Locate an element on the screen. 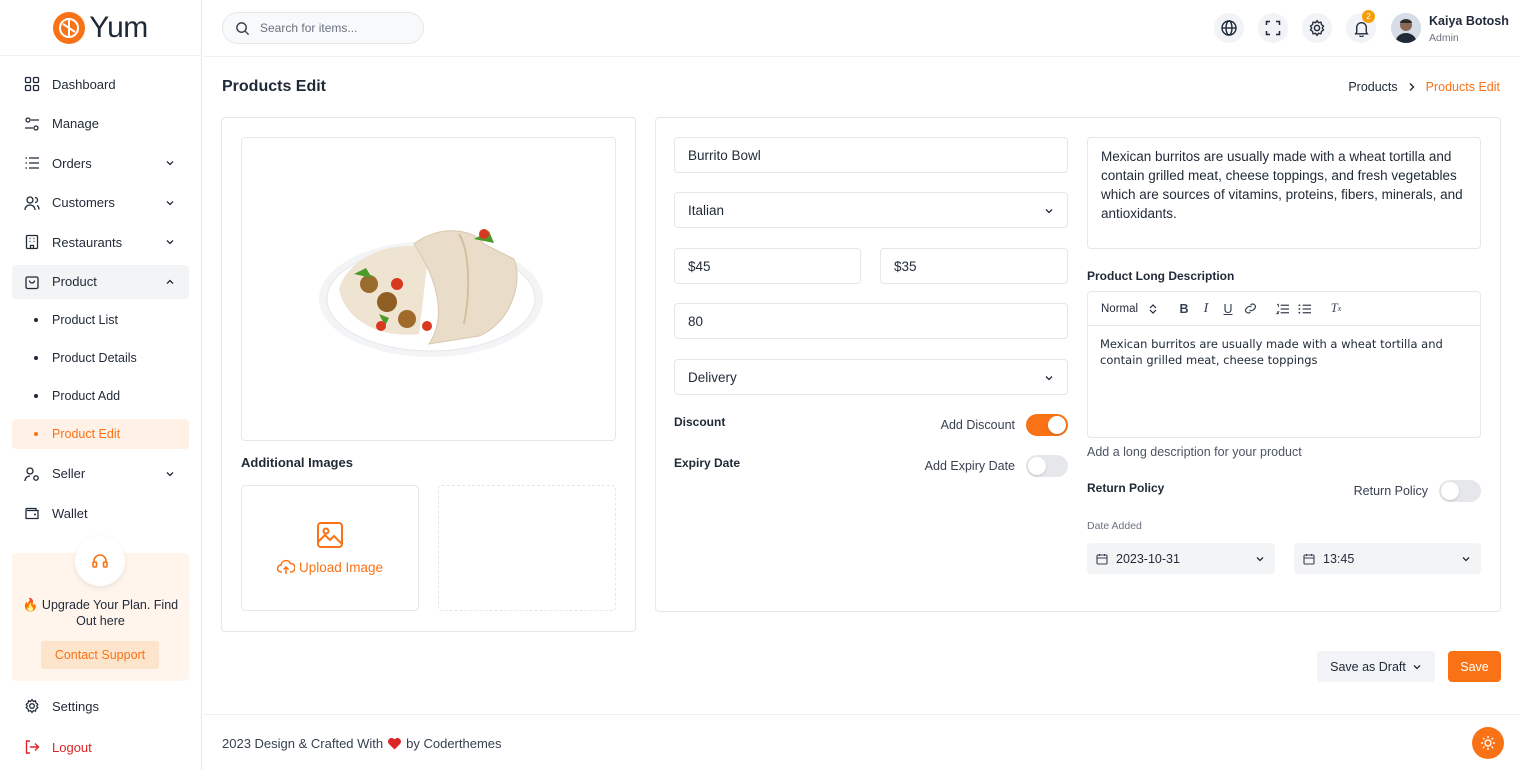 The image size is (1520, 770). headset-icon is located at coordinates (100, 561).